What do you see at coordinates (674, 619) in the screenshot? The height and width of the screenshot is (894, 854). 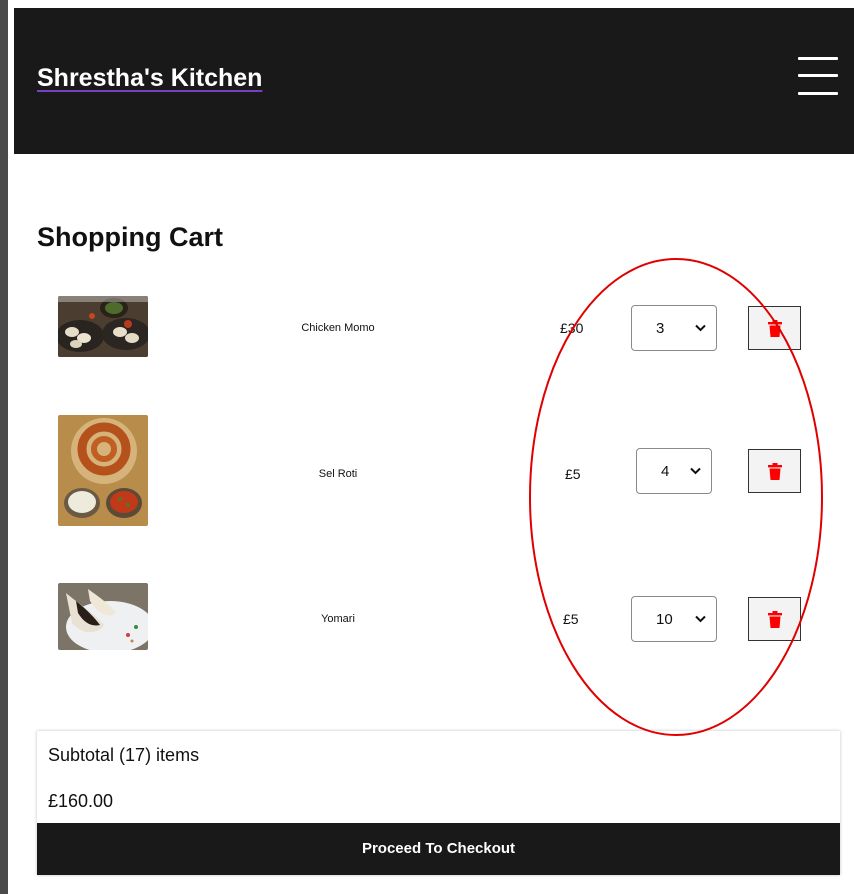 I see `quantity-select: 10` at bounding box center [674, 619].